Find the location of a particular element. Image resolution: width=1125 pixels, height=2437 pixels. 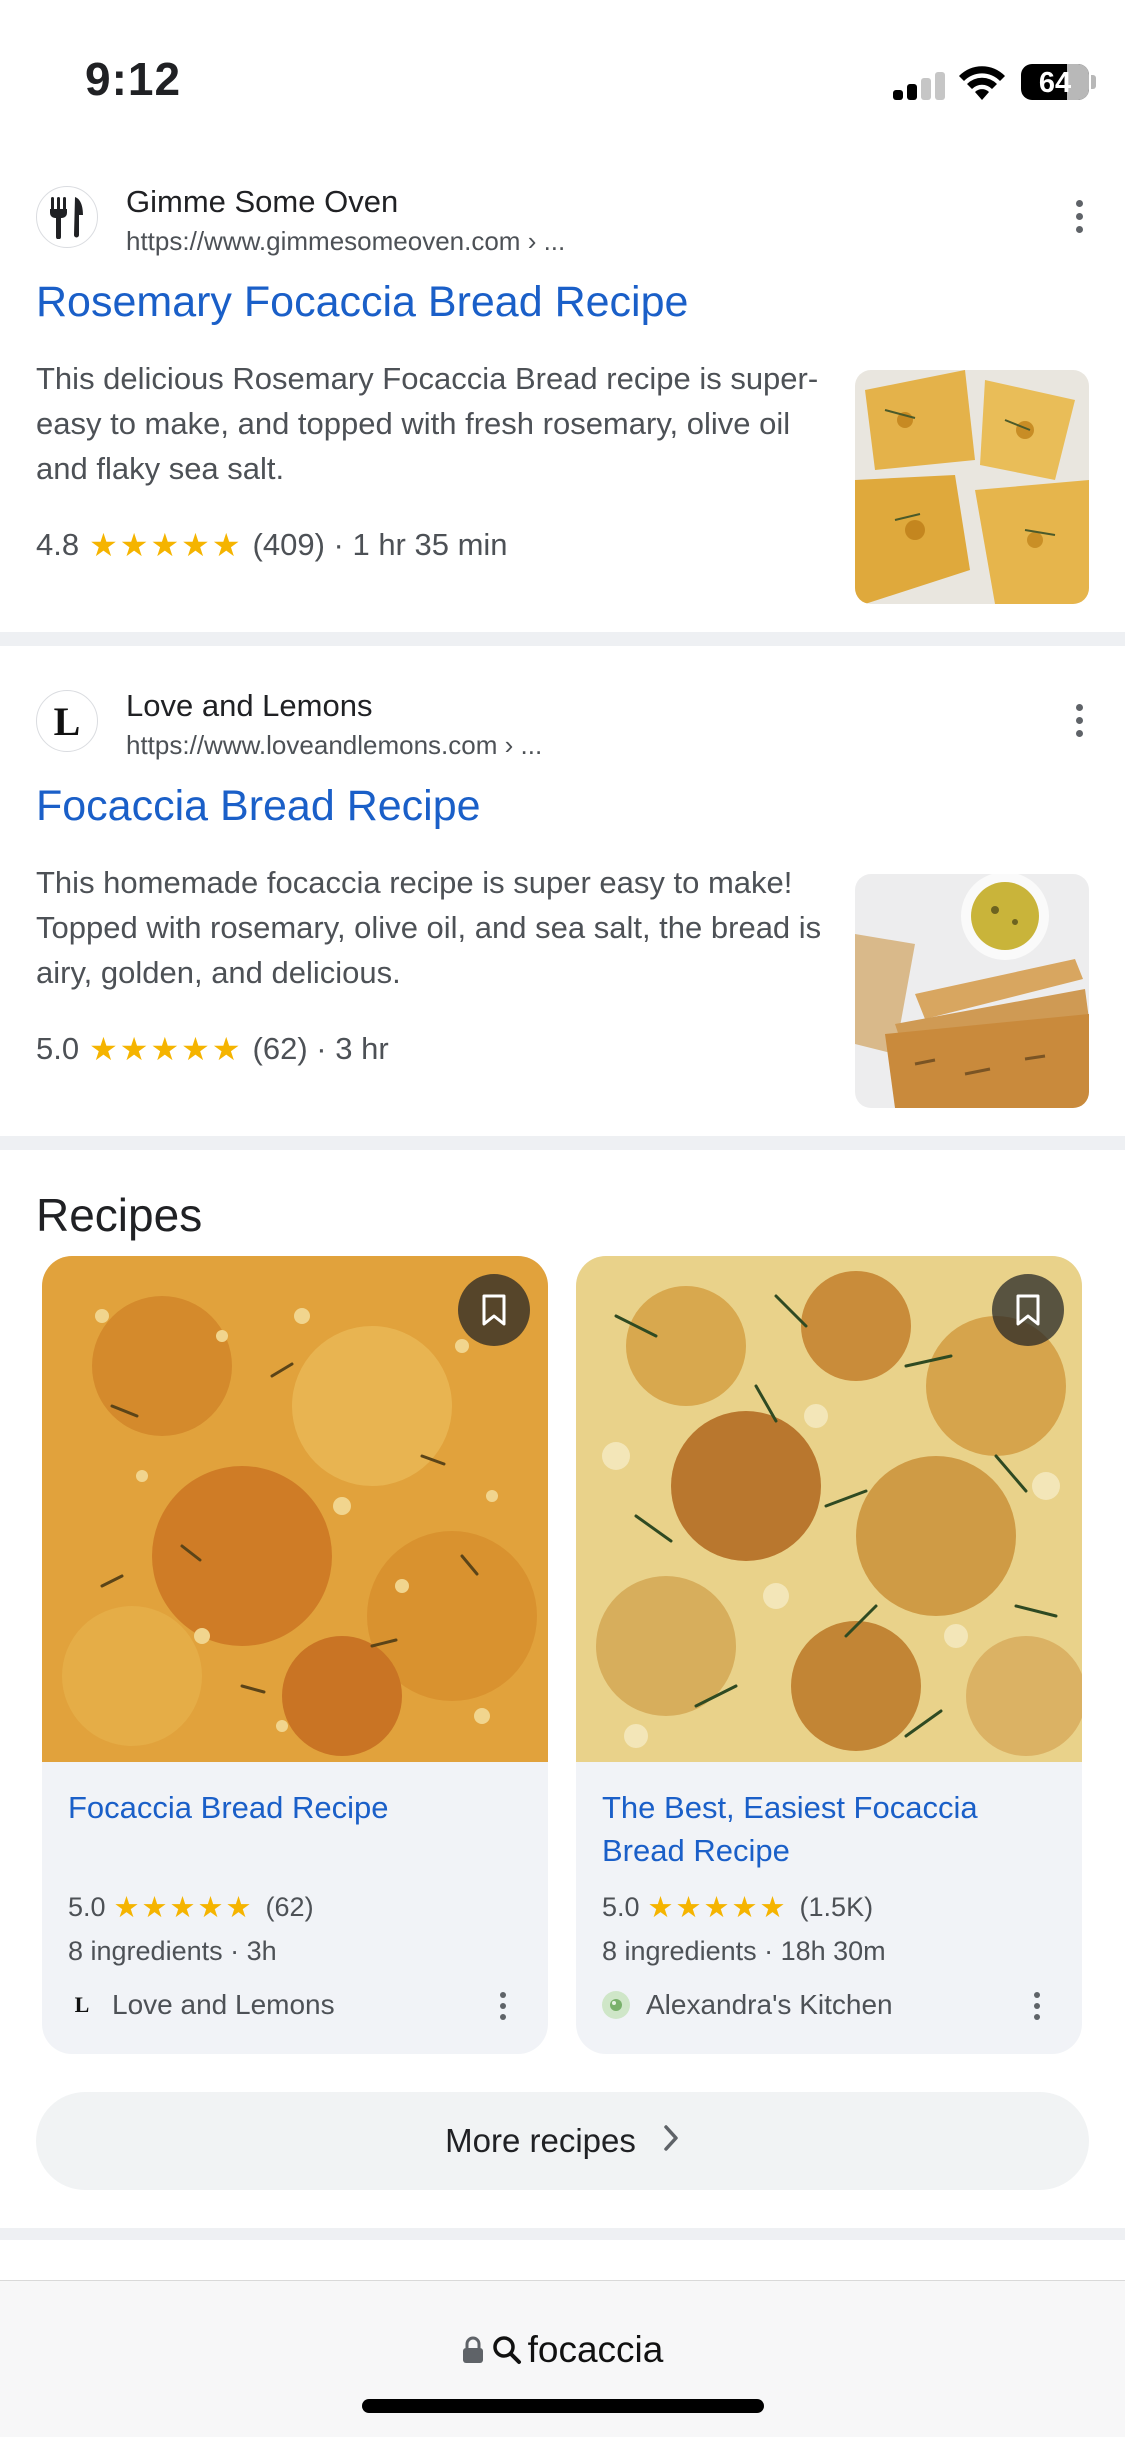

rating-details: (409) · 1 hr 35 min is located at coordinates (380, 544).